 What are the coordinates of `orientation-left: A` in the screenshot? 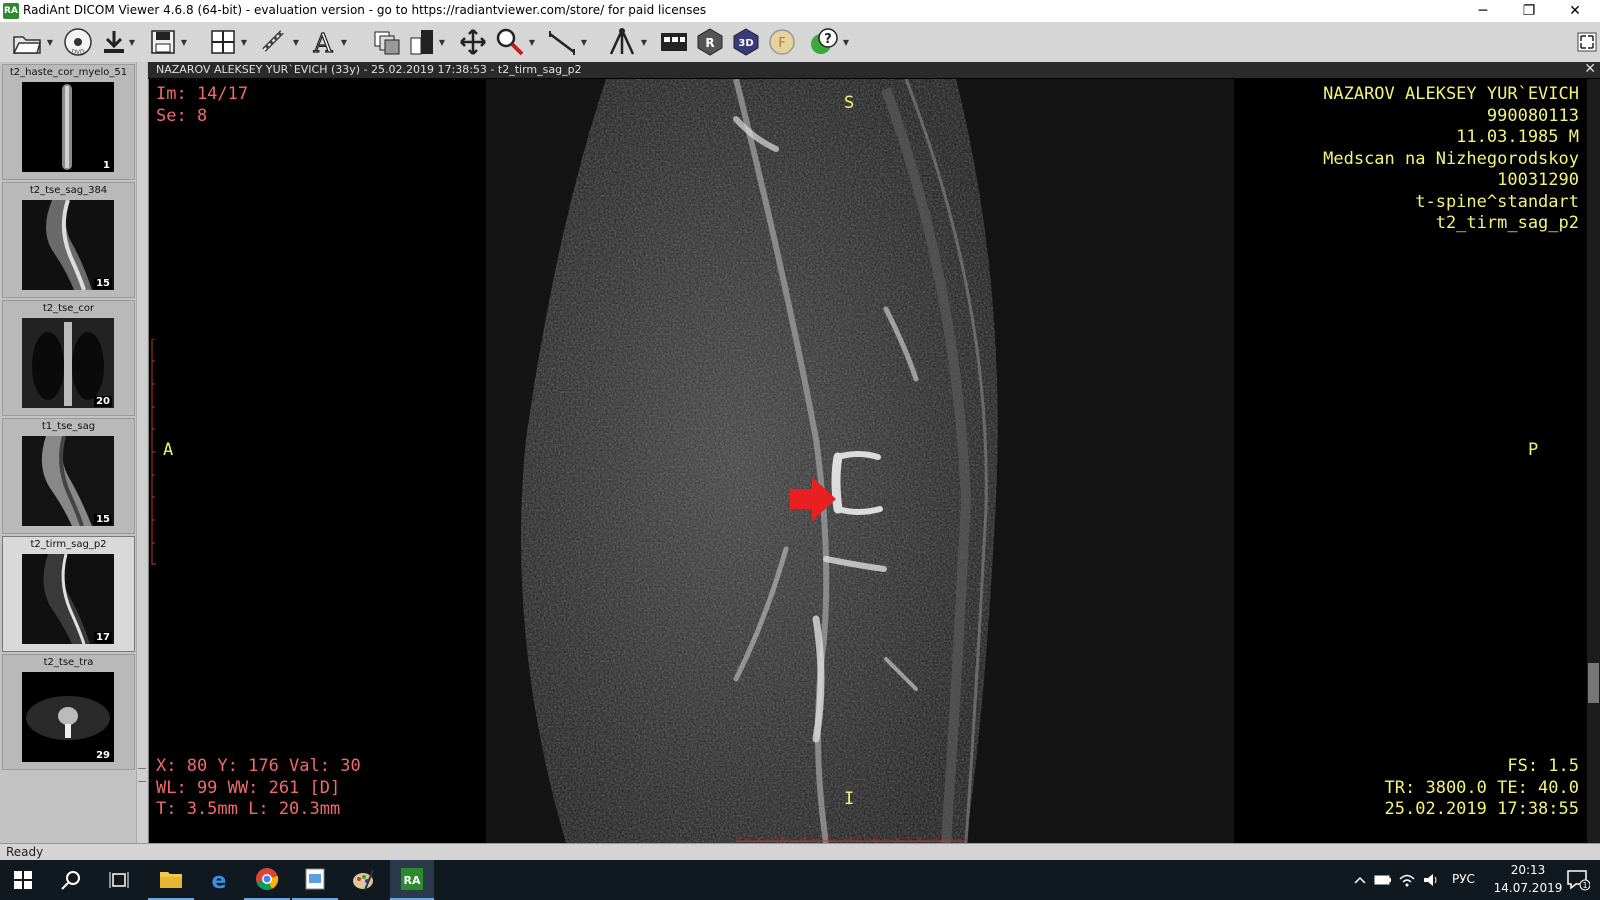 It's located at (168, 450).